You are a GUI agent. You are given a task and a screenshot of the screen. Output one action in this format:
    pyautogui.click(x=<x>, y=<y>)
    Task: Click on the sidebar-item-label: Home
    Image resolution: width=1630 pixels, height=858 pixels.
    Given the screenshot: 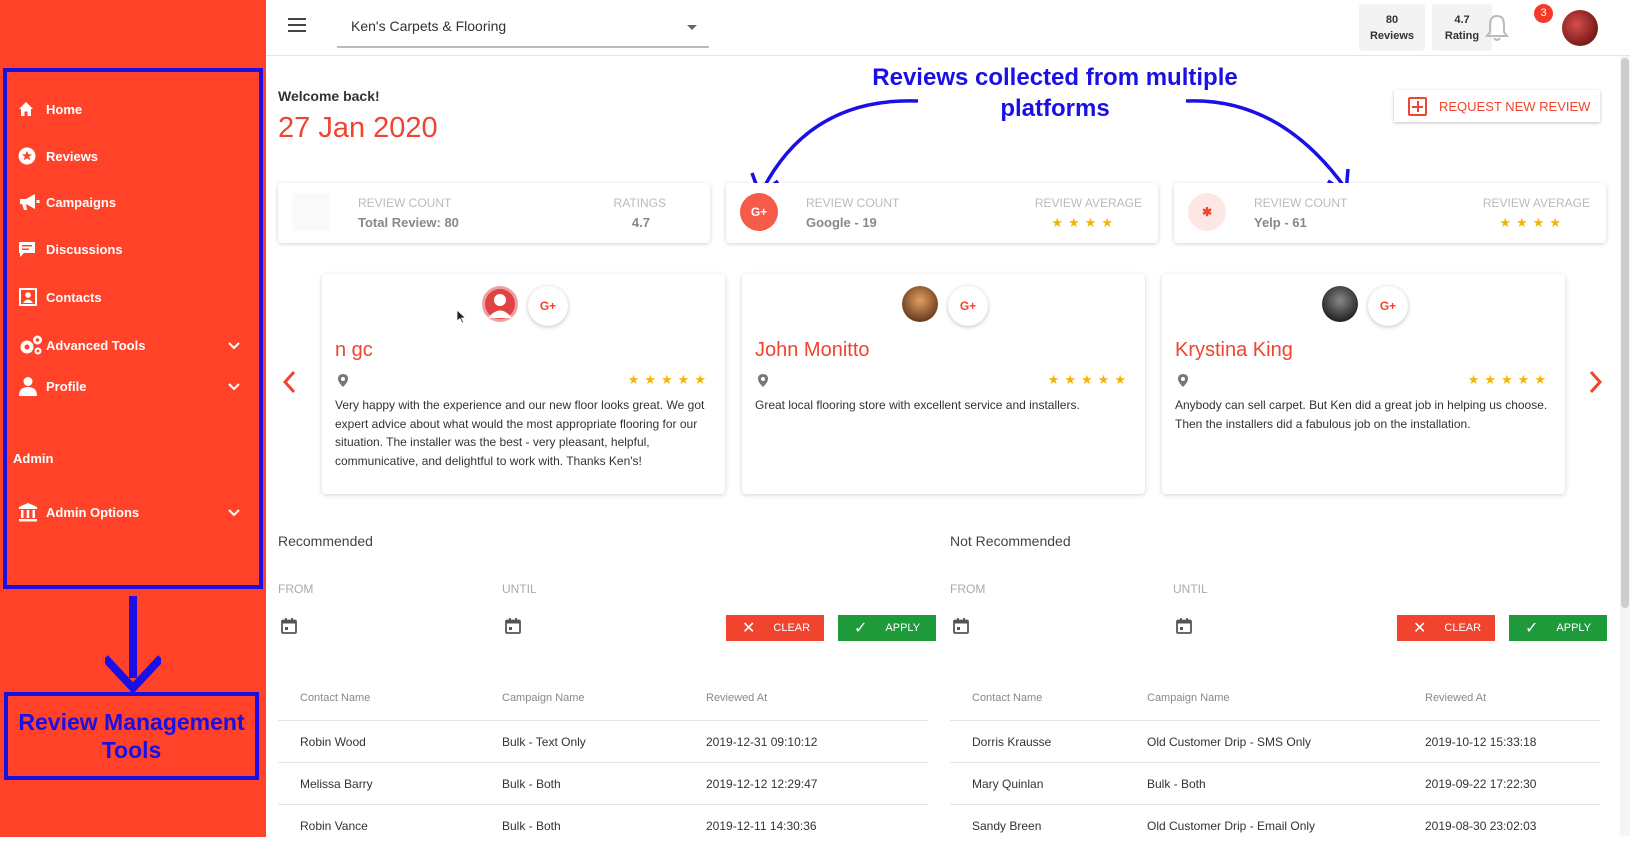 What is the action you would take?
    pyautogui.click(x=64, y=109)
    